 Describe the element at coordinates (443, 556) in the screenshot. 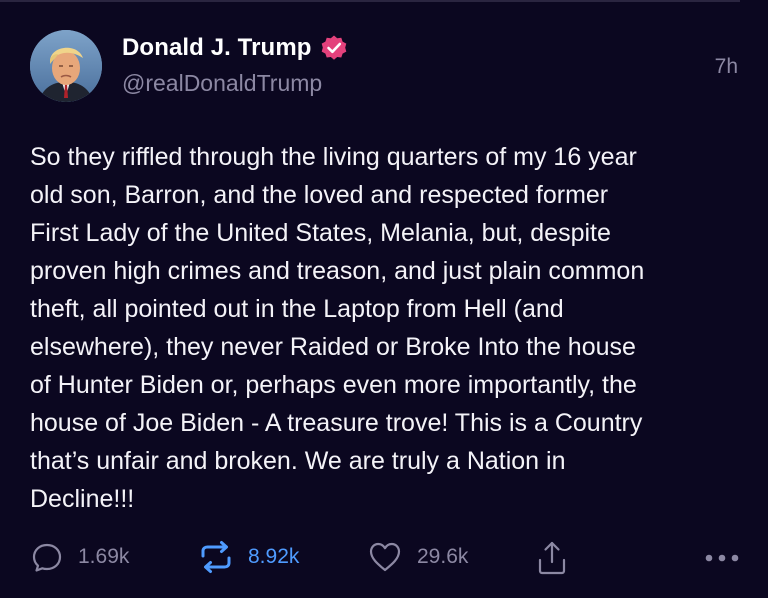

I see `like-count: 29.6k` at that location.